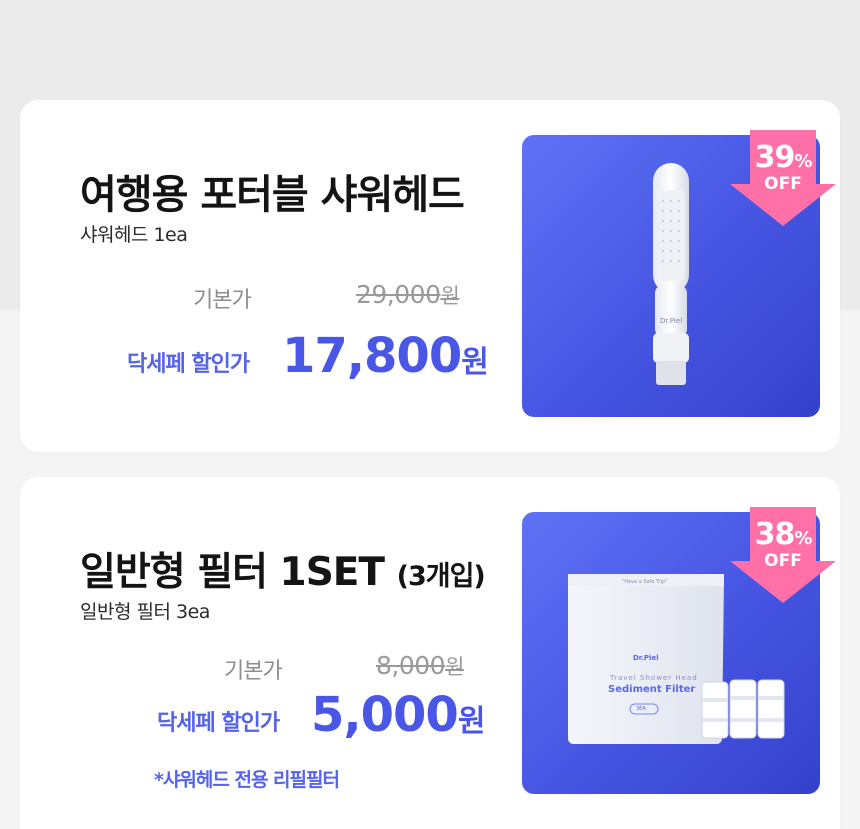  Describe the element at coordinates (775, 157) in the screenshot. I see `discount-percent-value: 39` at that location.